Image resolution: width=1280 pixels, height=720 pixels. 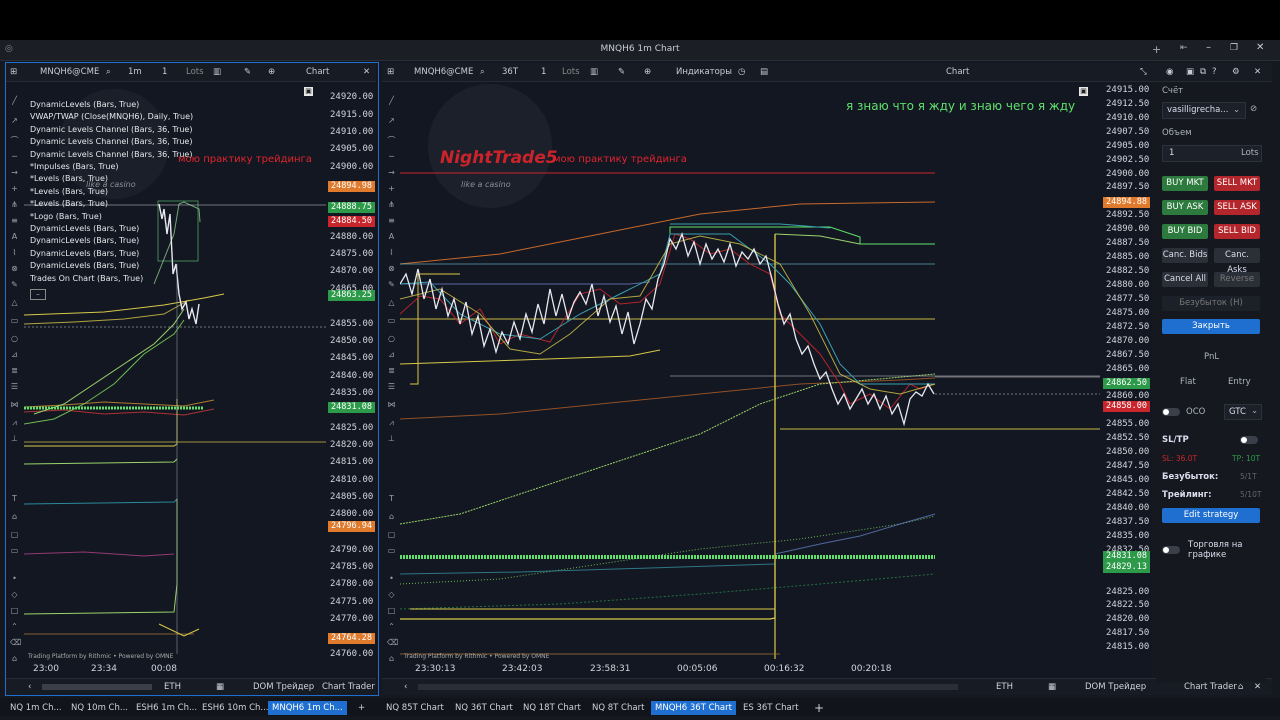 What do you see at coordinates (1246, 458) in the screenshot?
I see `tp-value: TP: 10T` at bounding box center [1246, 458].